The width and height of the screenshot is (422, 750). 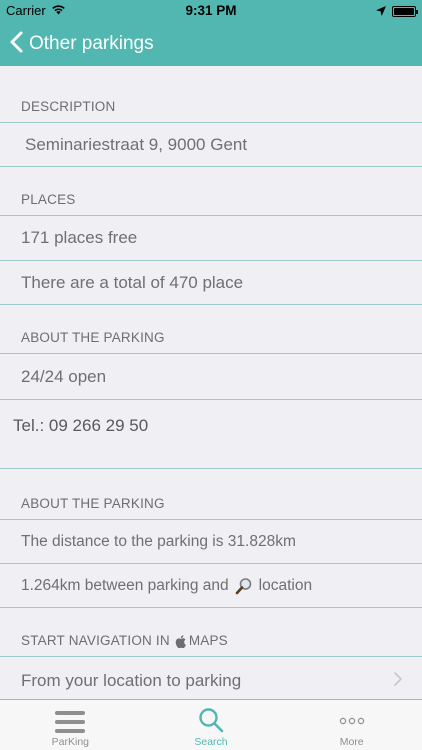 I want to click on places-free-row: 171 places free, so click(x=211, y=237).